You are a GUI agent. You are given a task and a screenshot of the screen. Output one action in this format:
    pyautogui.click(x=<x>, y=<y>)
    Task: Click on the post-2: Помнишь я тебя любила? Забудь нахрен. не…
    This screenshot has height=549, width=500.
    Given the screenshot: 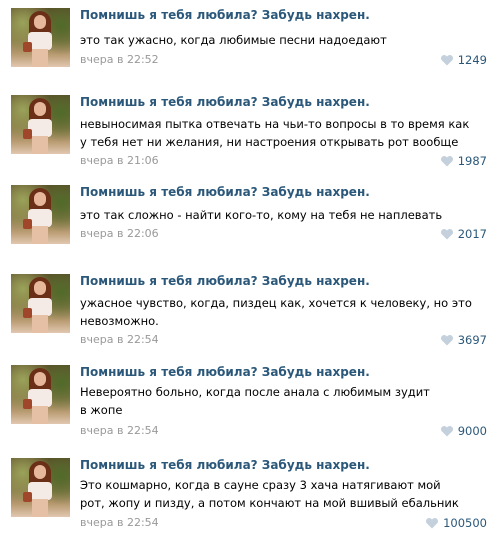 What is the action you would take?
    pyautogui.click(x=250, y=131)
    